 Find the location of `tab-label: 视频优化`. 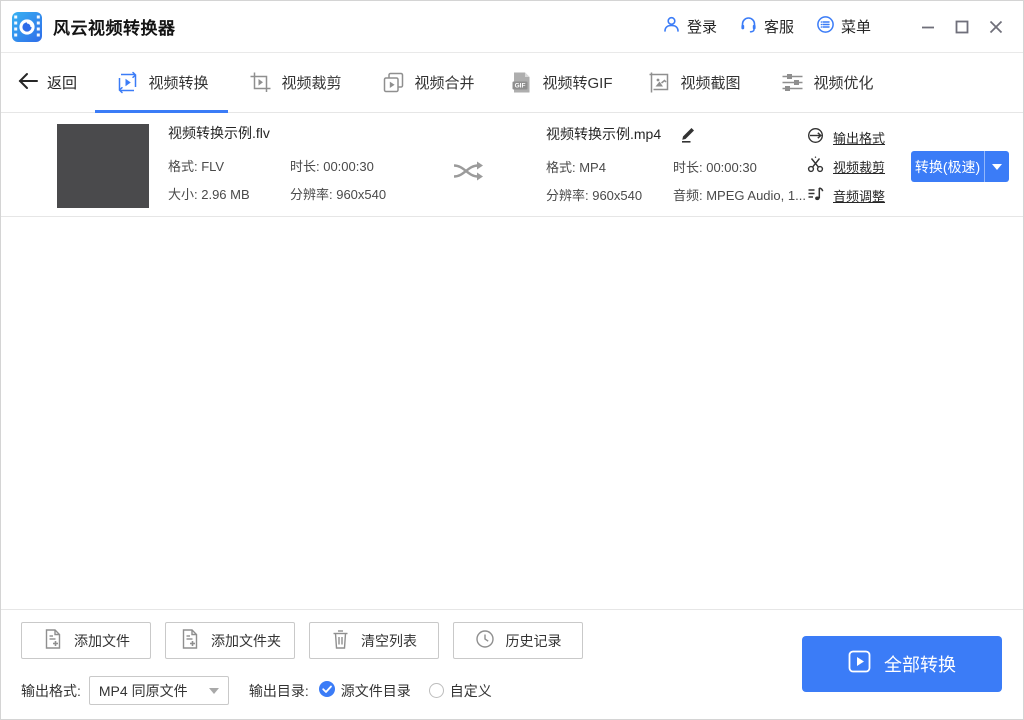

tab-label: 视频优化 is located at coordinates (843, 83).